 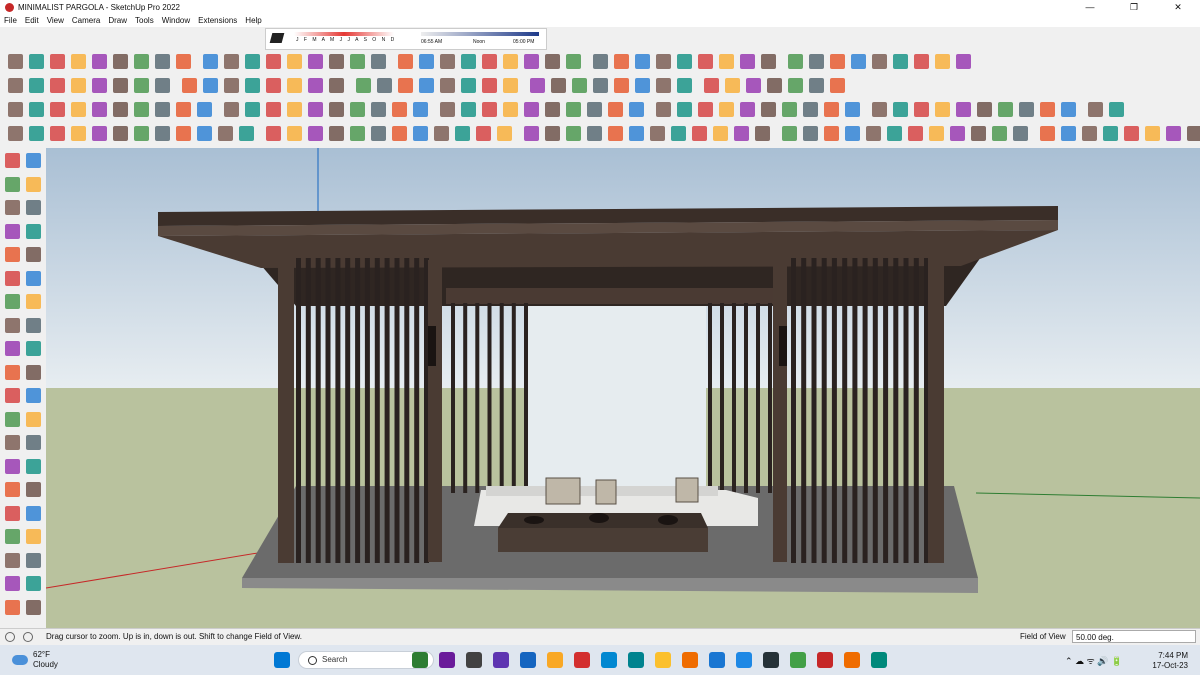 I want to click on menu-draw: Draw, so click(x=117, y=20).